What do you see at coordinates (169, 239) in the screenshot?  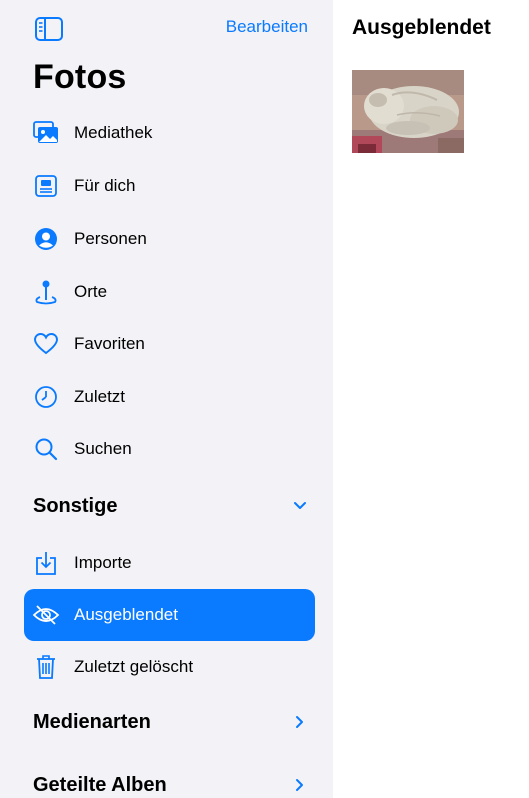 I see `sidebar-item-people: Personen` at bounding box center [169, 239].